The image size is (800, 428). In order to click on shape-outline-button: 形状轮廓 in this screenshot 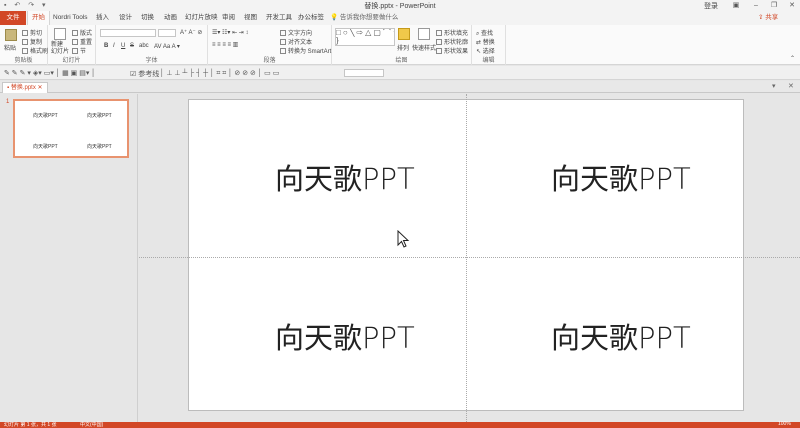, I will do `click(452, 41)`.